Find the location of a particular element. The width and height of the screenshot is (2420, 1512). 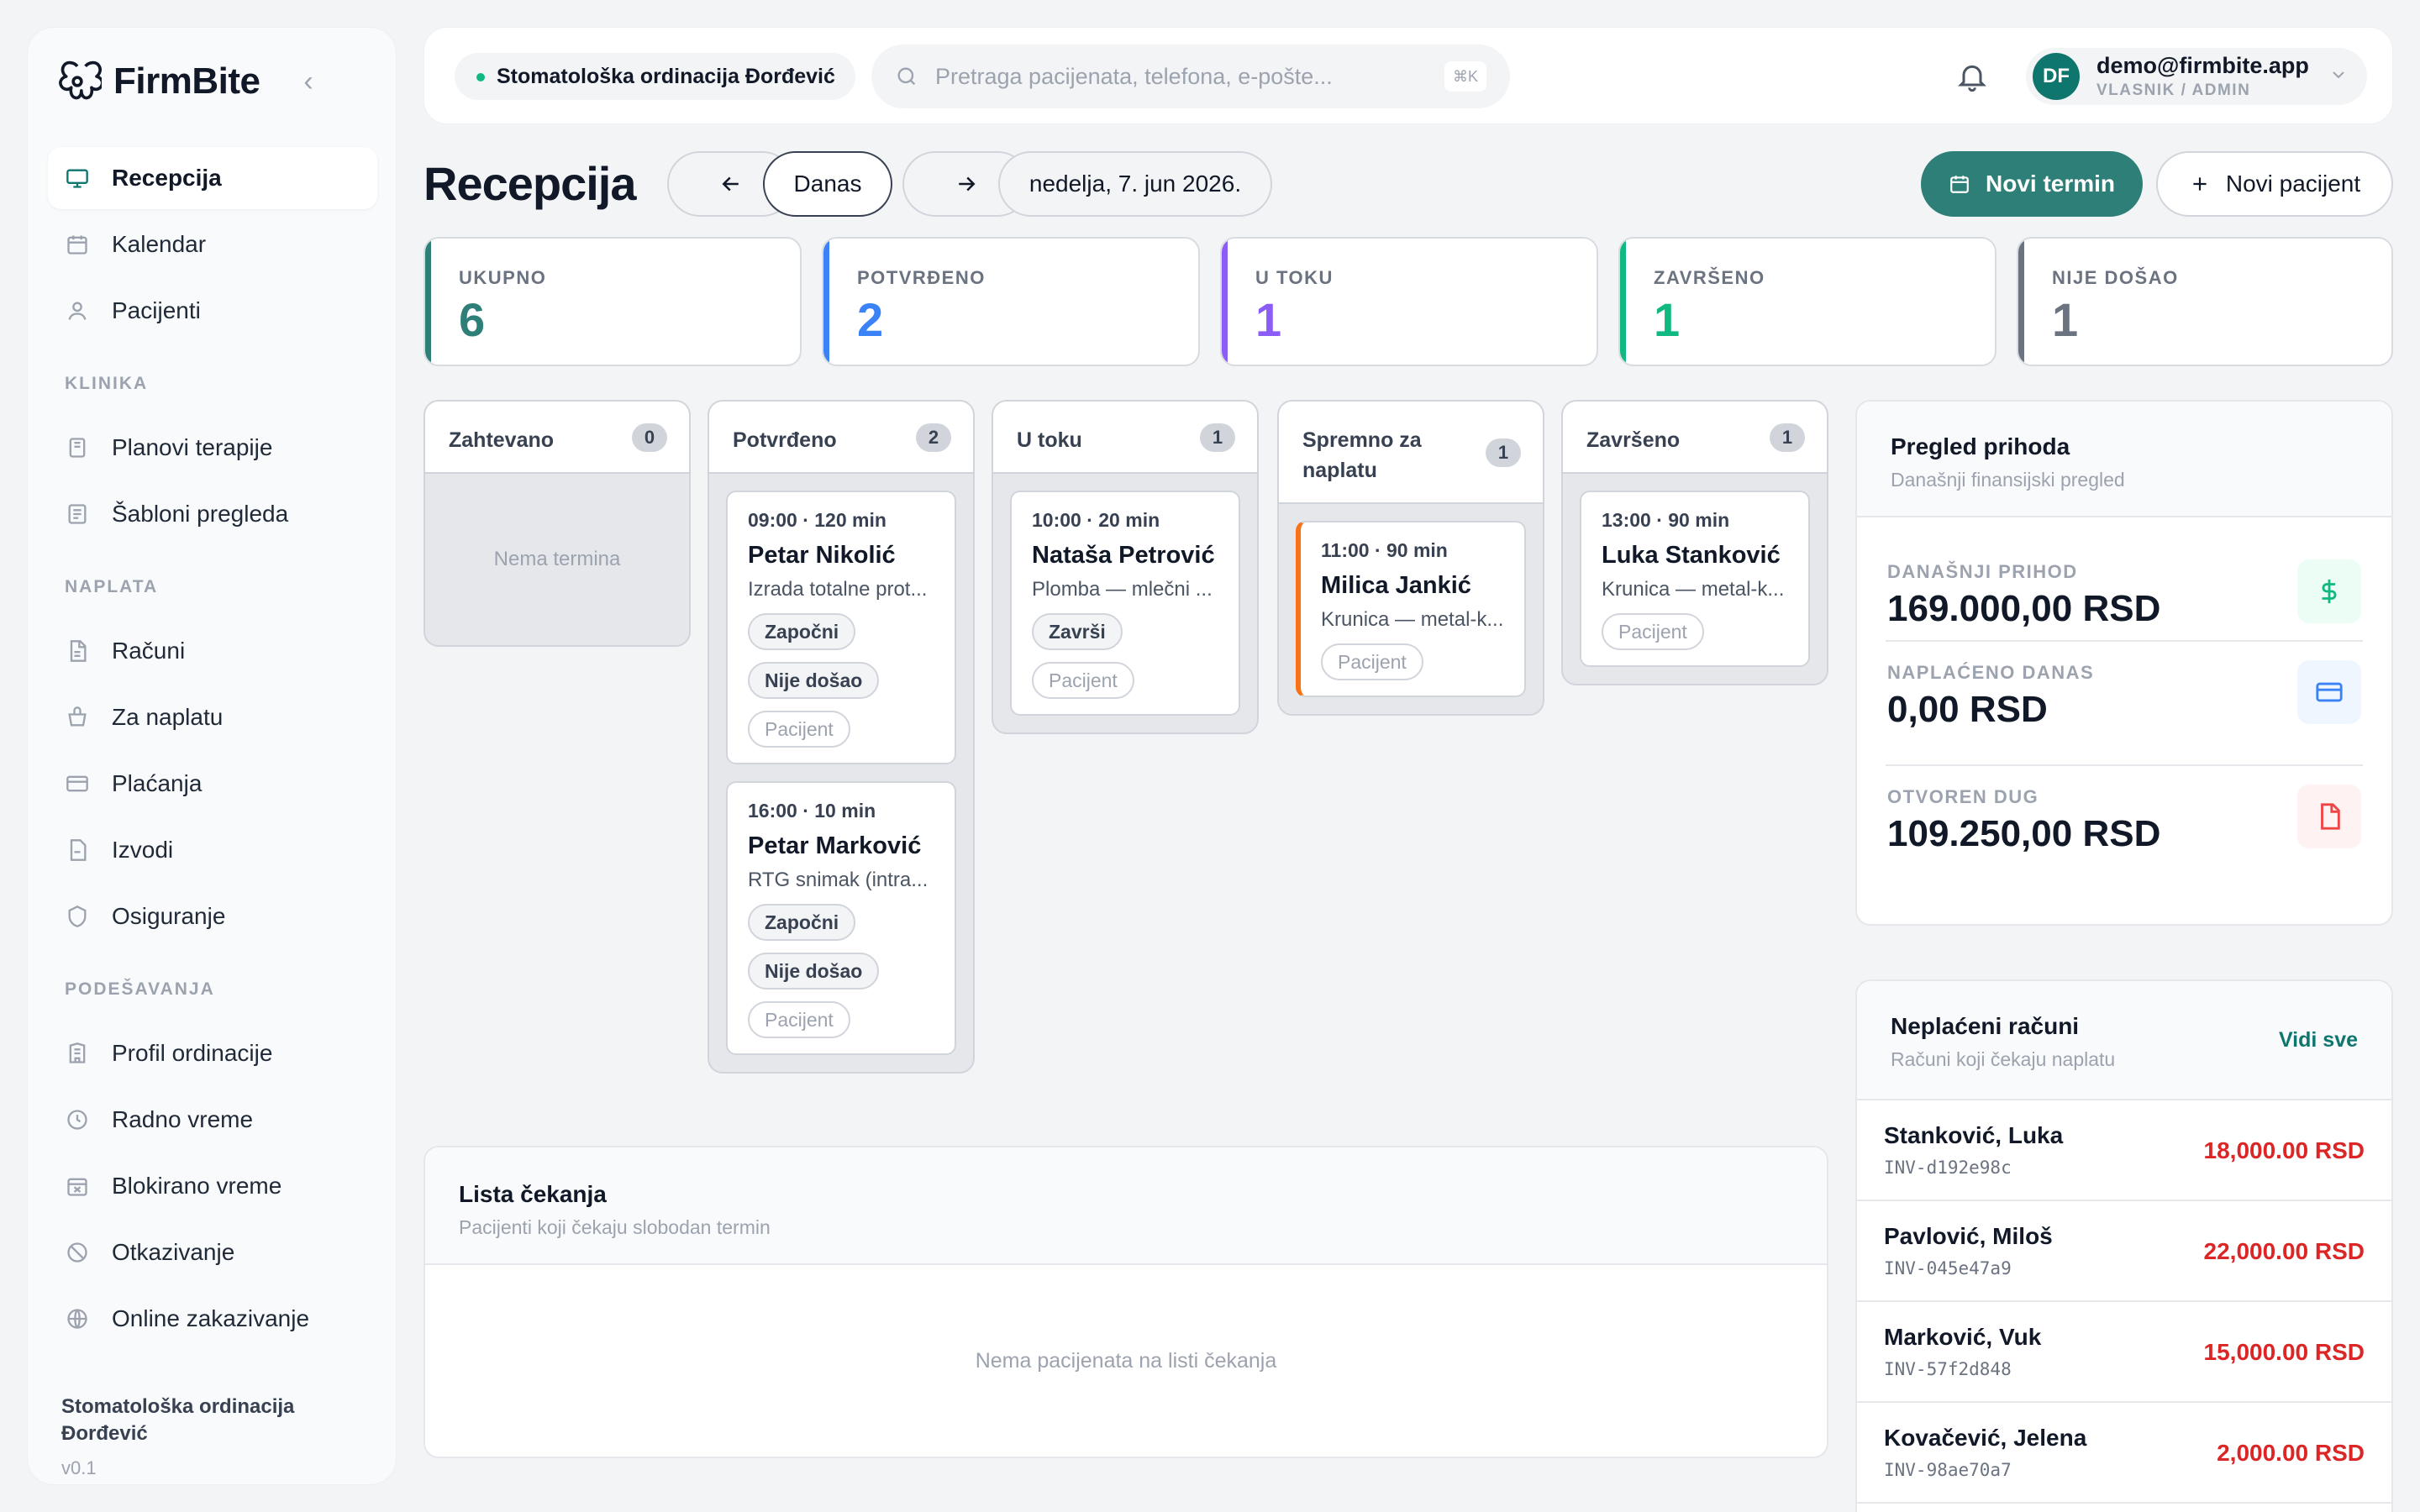

appointment-time: 11:00 · 90 min is located at coordinates (1384, 550).